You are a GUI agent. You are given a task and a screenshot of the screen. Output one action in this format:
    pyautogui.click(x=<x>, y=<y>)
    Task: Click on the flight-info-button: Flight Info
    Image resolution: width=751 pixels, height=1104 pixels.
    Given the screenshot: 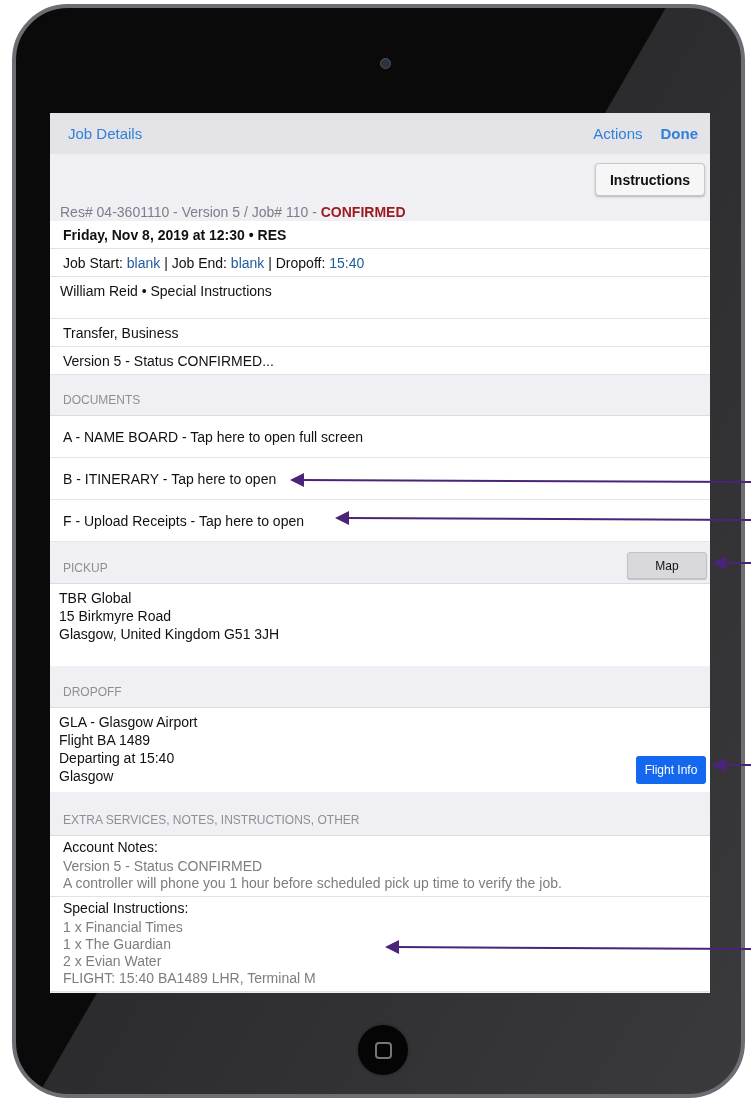 What is the action you would take?
    pyautogui.click(x=671, y=770)
    